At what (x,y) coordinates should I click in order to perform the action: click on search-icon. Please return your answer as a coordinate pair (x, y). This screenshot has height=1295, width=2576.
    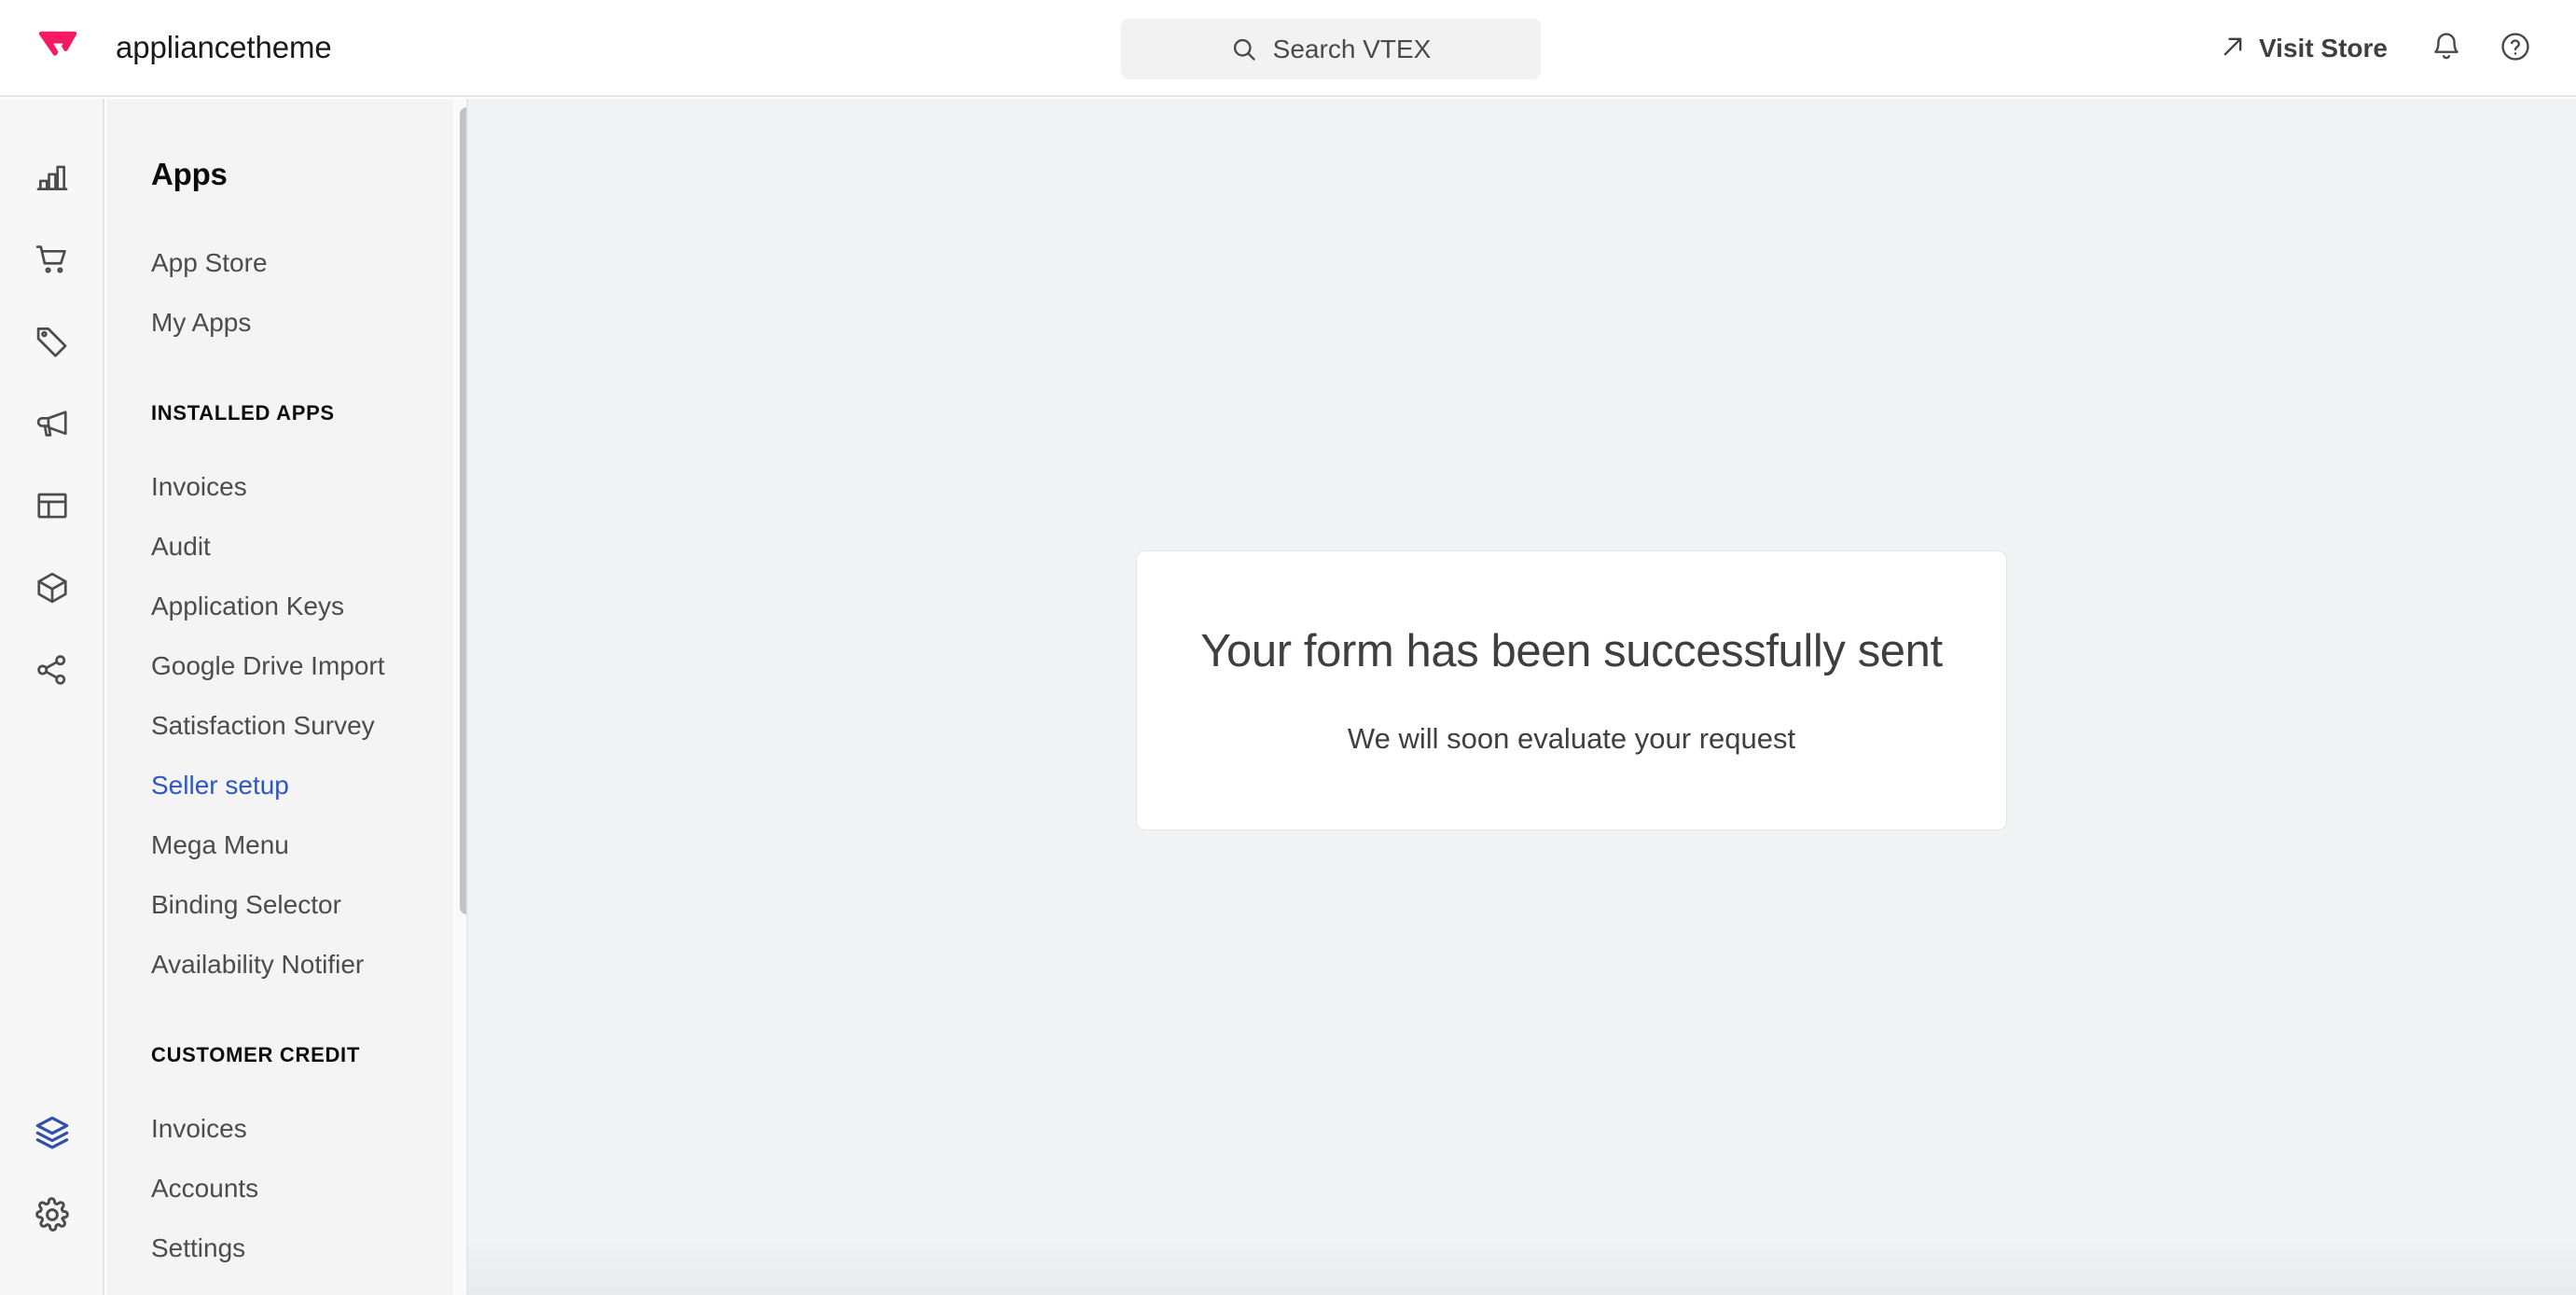
    Looking at the image, I should click on (1244, 49).